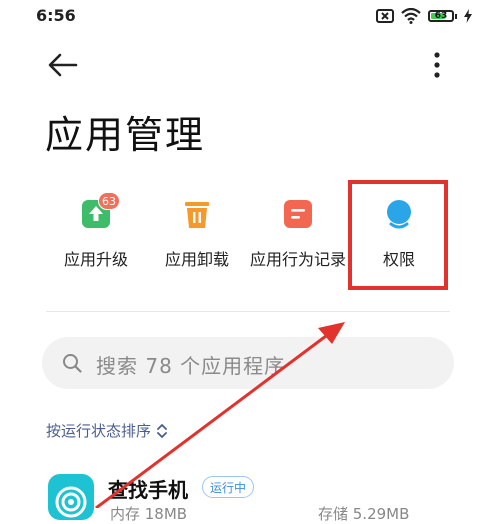 This screenshot has height=524, width=500. I want to click on battery-level: 63, so click(441, 16).